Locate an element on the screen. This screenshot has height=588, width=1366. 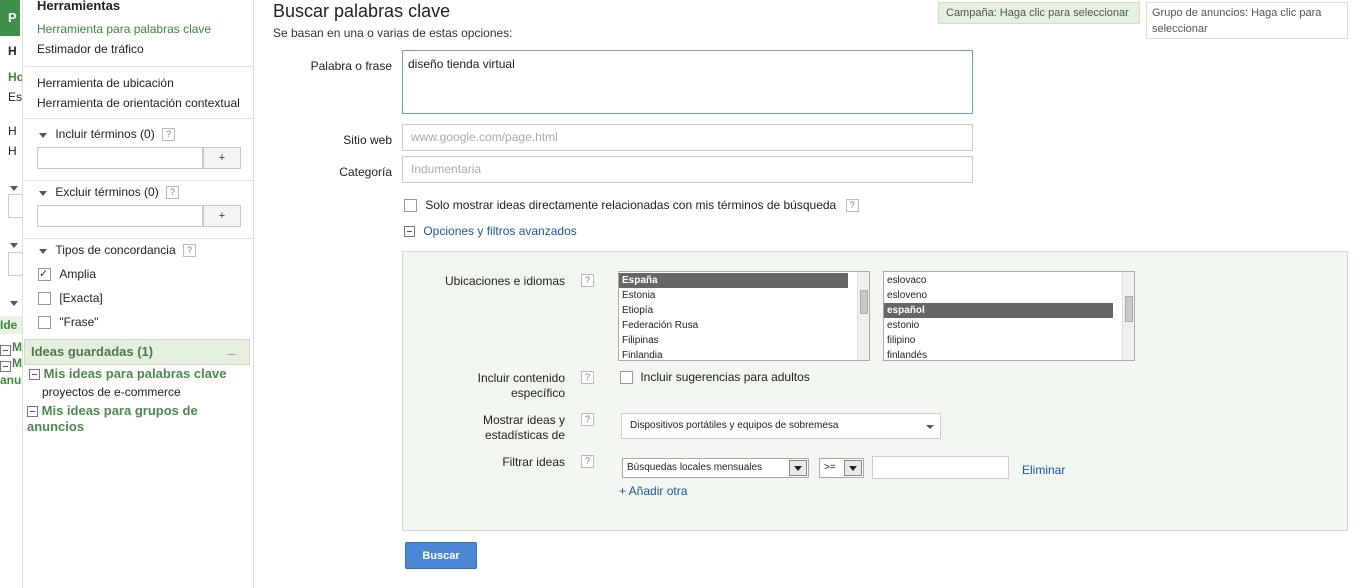
location-option: Finlandia is located at coordinates (744, 354).